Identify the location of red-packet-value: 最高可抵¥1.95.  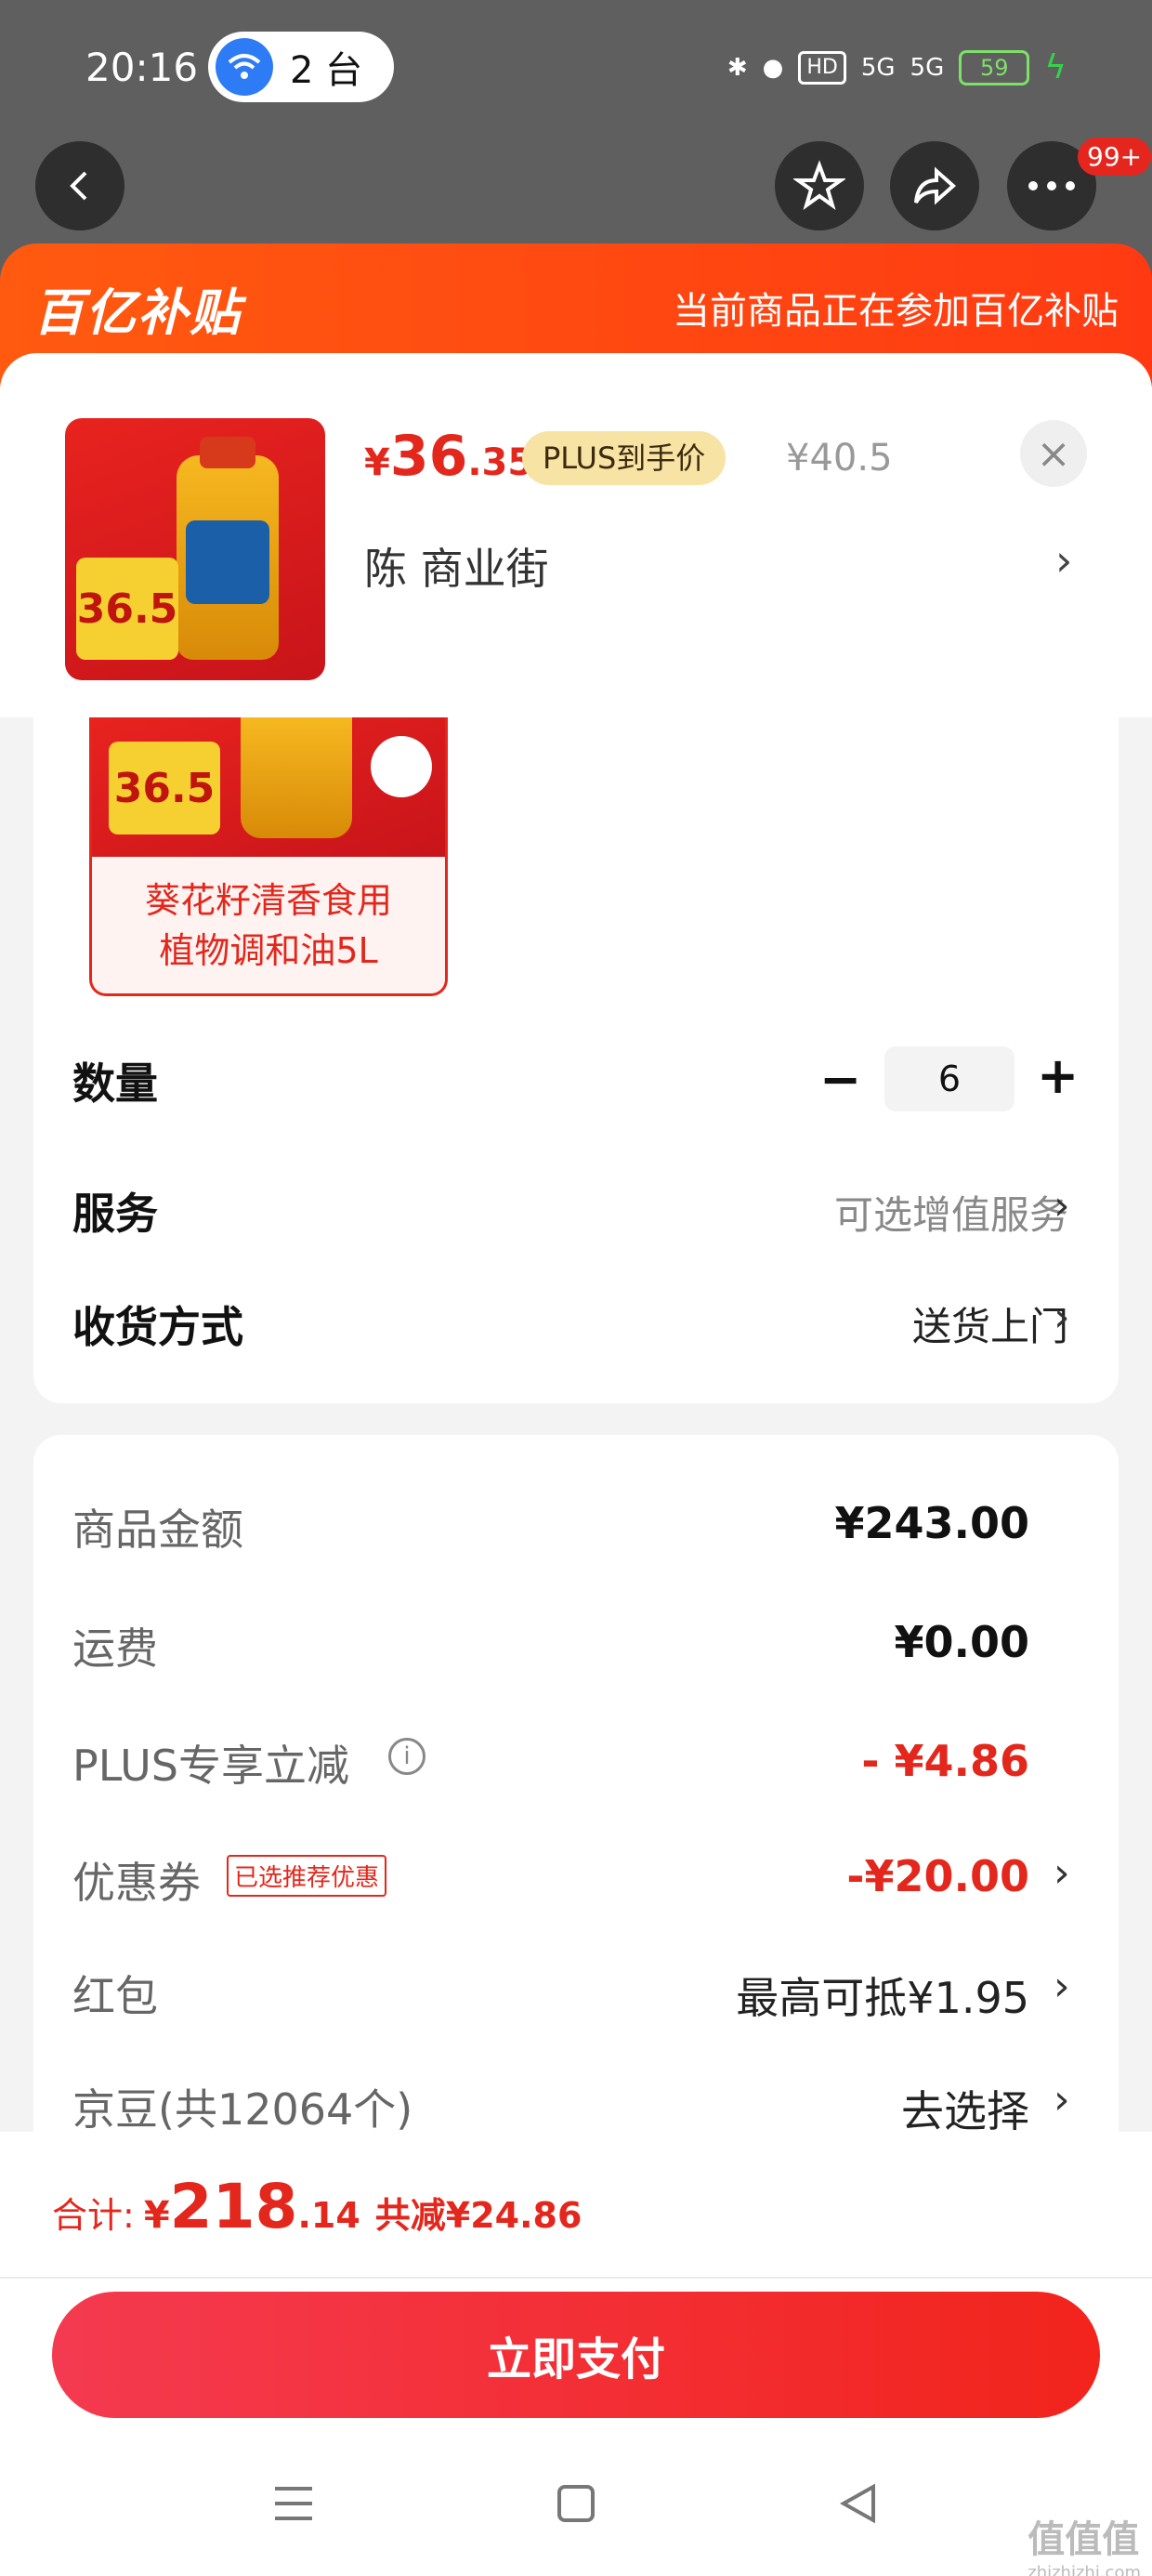
(882, 1995).